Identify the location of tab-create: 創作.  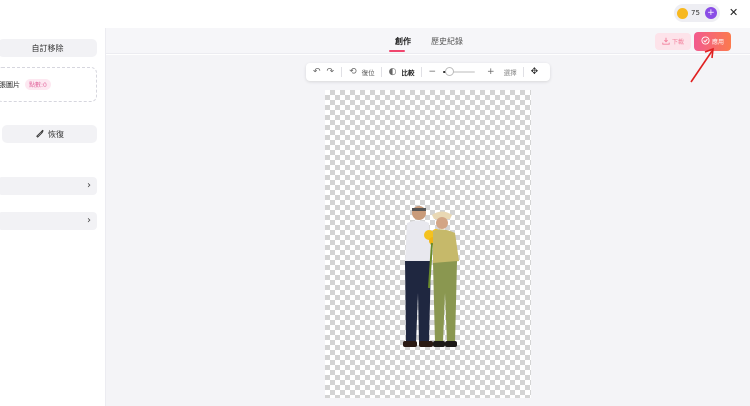
(403, 41).